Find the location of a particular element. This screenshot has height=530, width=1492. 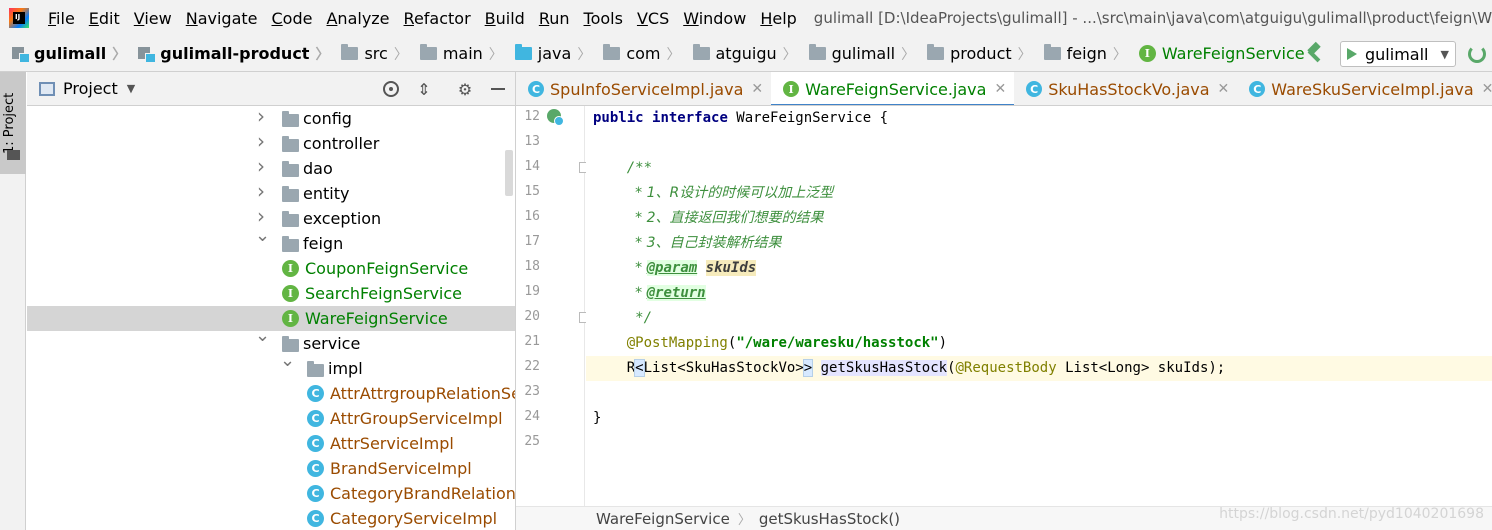

line-number: 24 is located at coordinates (528, 416).